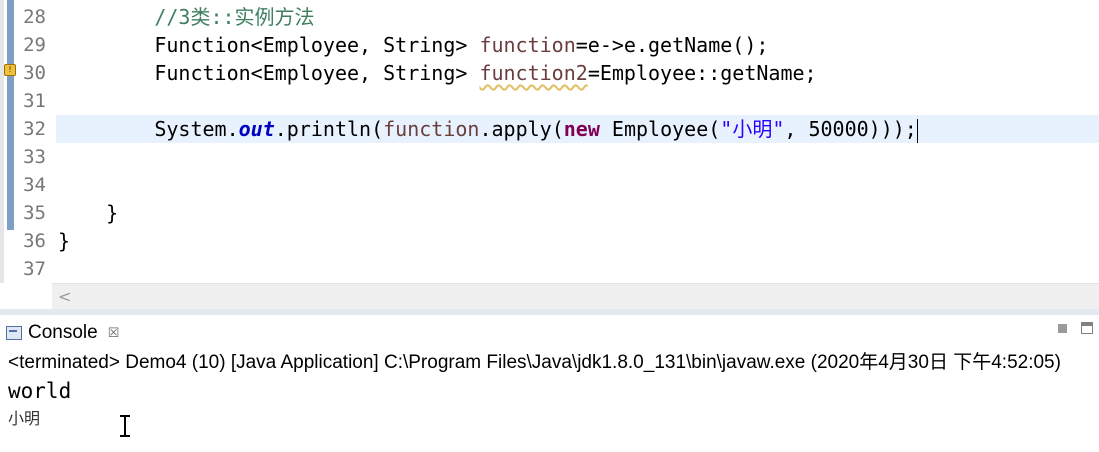 This screenshot has height=452, width=1099. I want to click on line-number: 35, so click(34, 213).